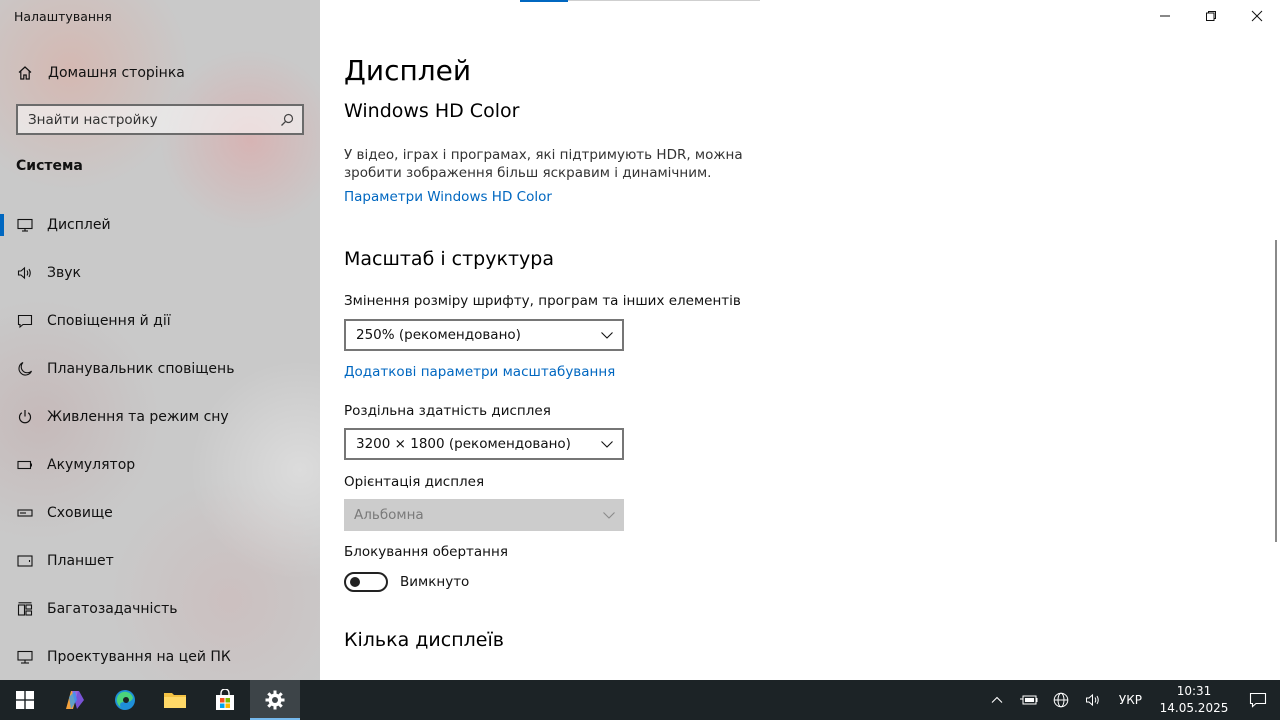 Image resolution: width=1280 pixels, height=720 pixels. Describe the element at coordinates (355, 582) in the screenshot. I see `toggle-knob` at that location.